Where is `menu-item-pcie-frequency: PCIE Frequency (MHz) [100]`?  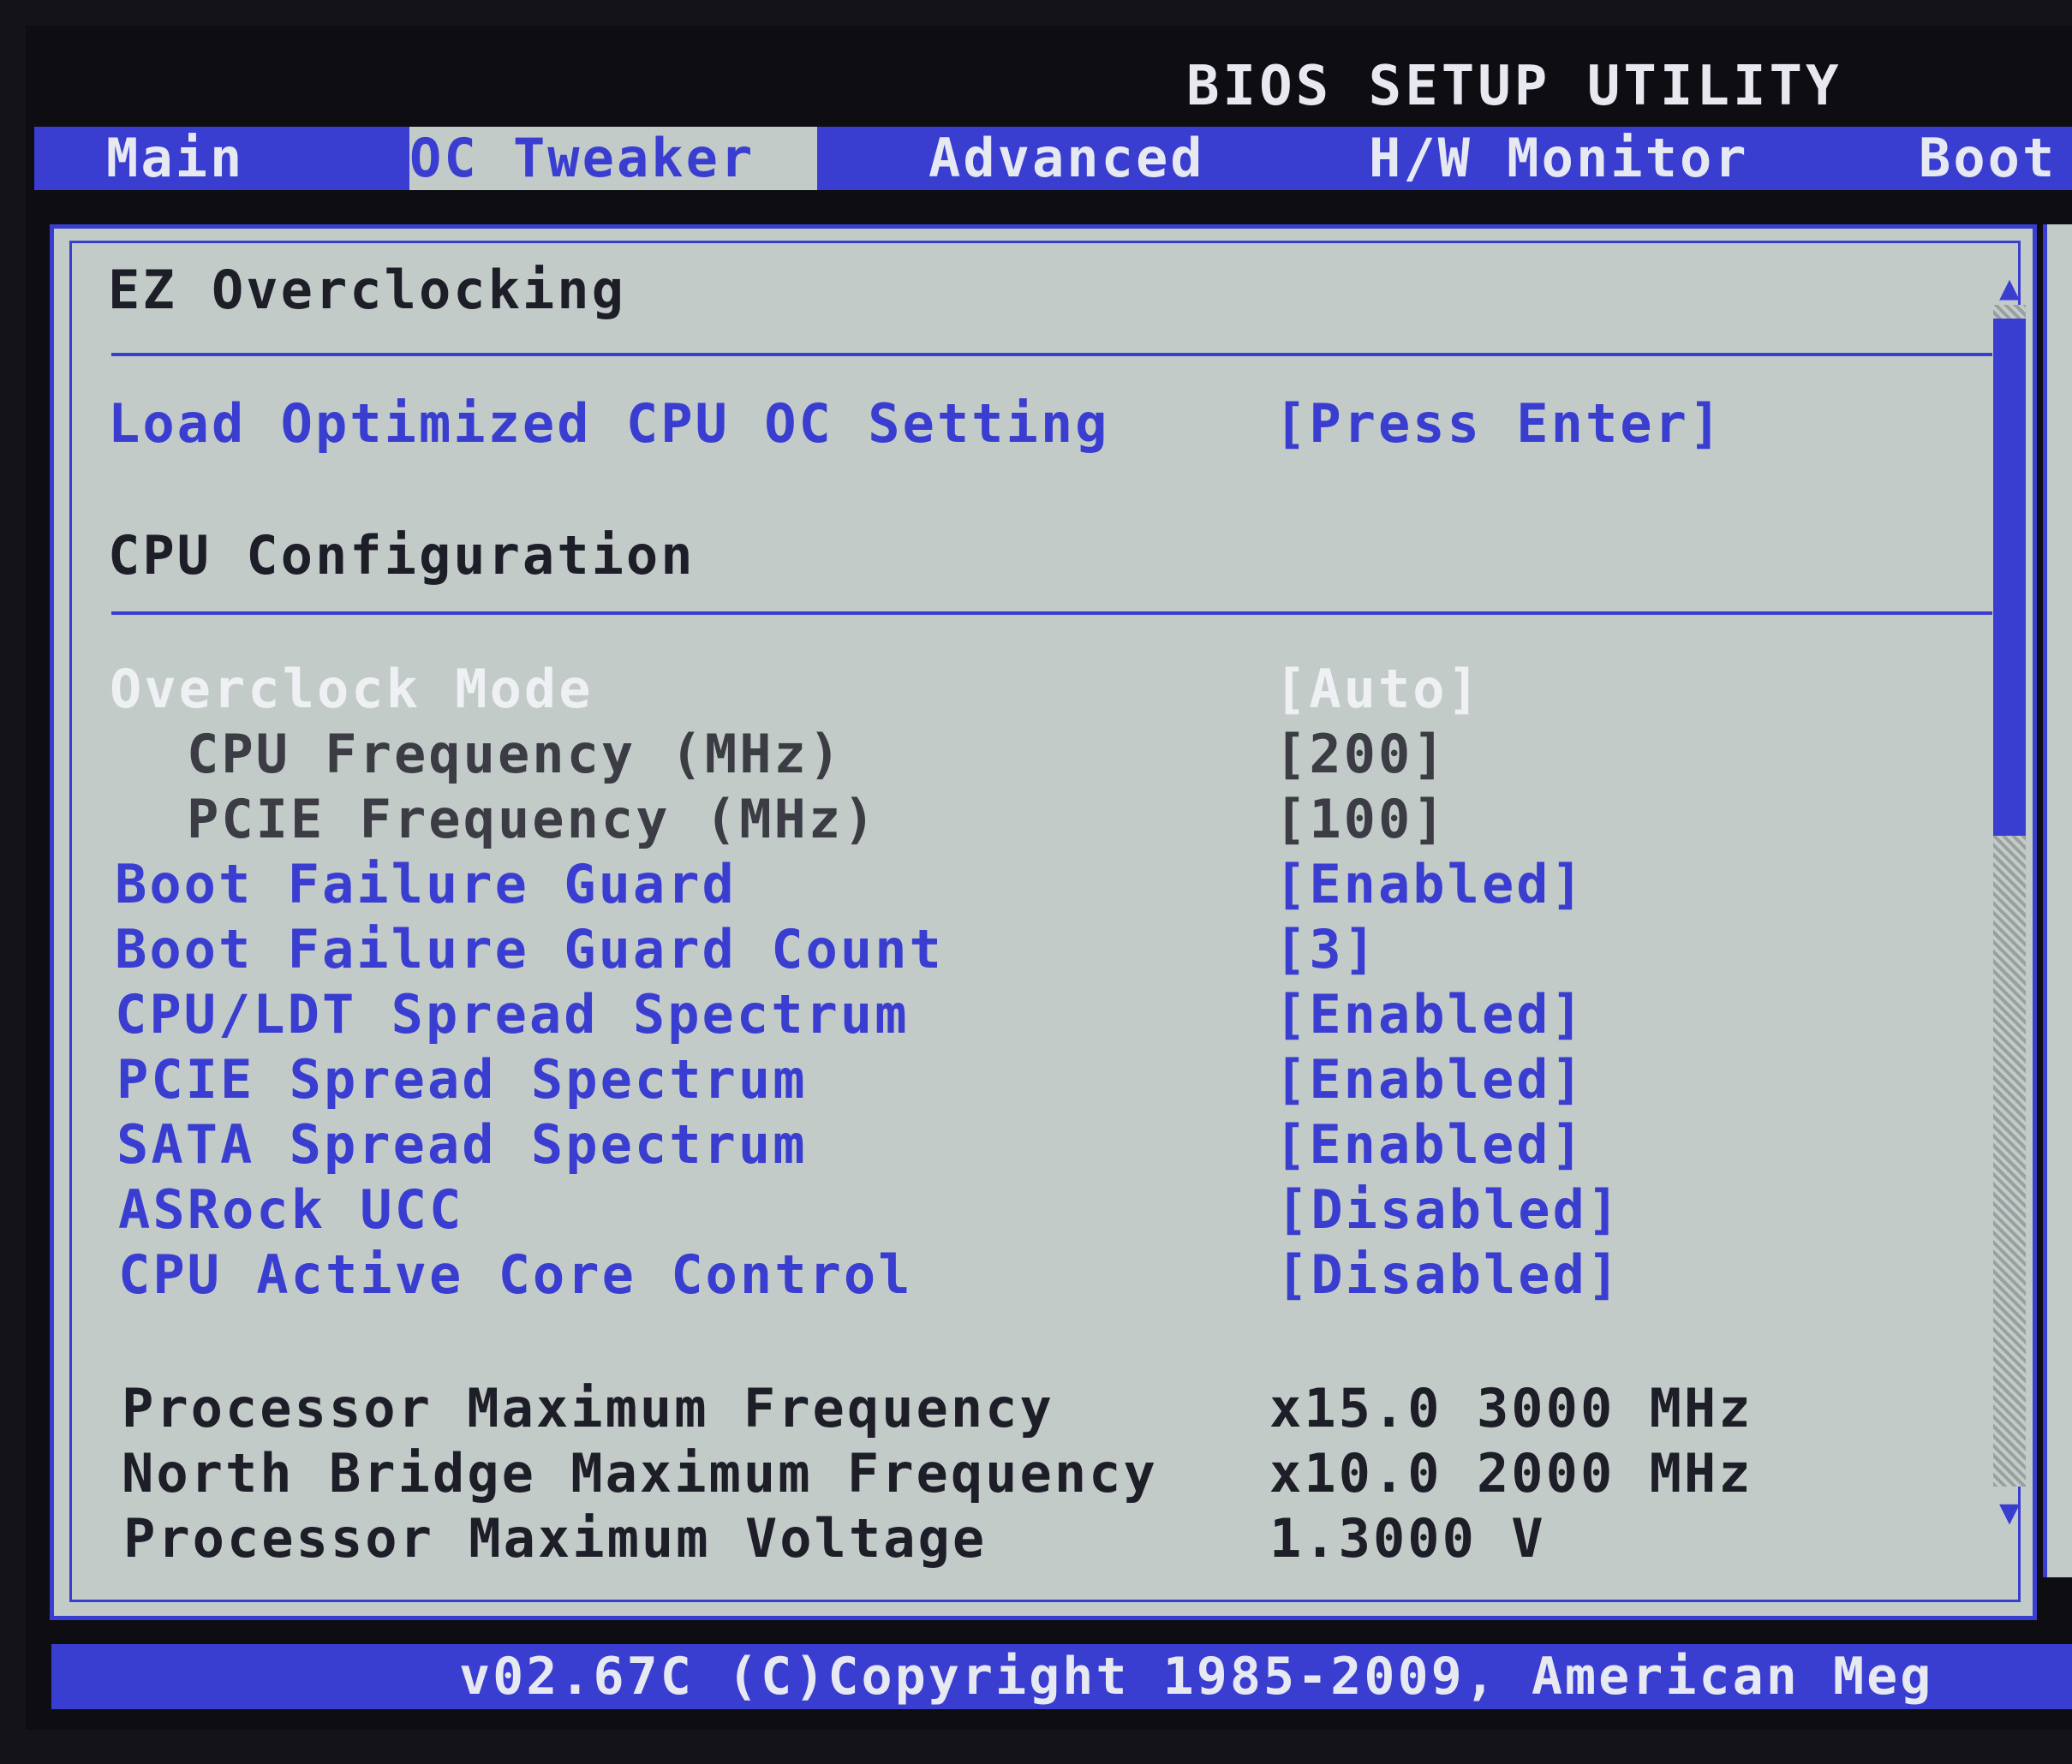 menu-item-pcie-frequency: PCIE Frequency (MHz) [100] is located at coordinates (1047, 819).